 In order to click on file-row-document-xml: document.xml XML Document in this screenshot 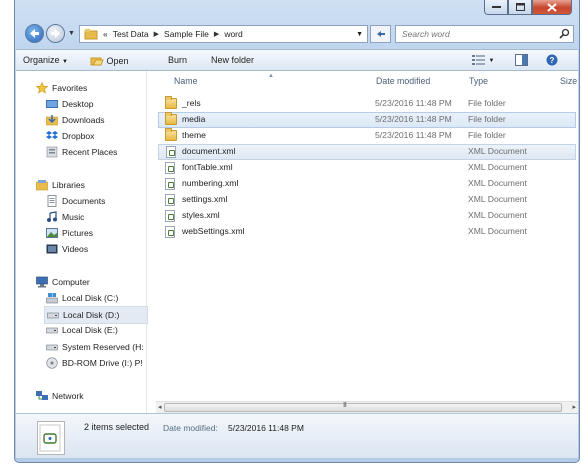, I will do `click(367, 152)`.